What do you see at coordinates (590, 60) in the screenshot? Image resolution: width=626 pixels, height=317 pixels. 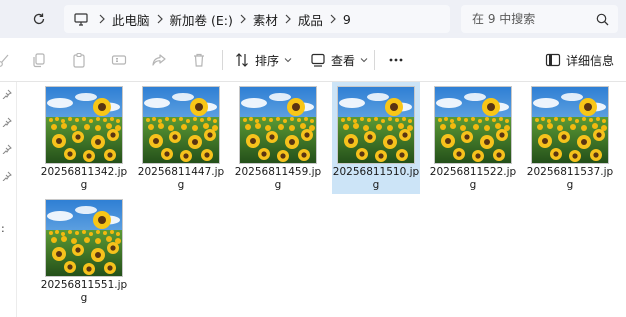 I see `details-label: 详细信息` at bounding box center [590, 60].